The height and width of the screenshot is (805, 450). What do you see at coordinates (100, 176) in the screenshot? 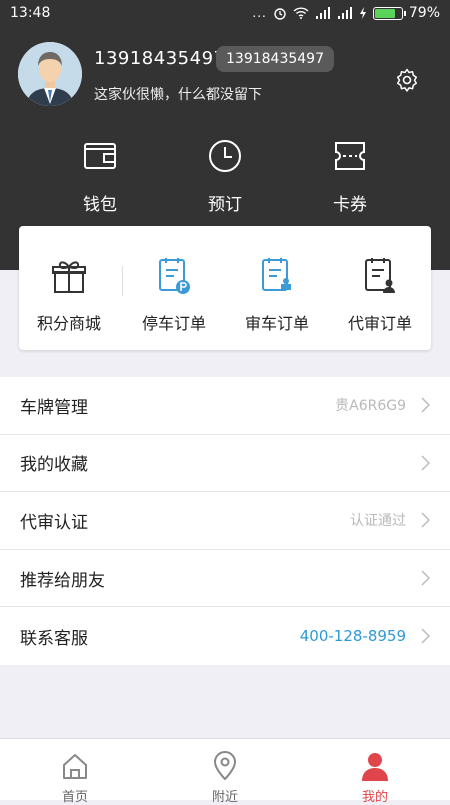
I see `quick-wallet: 钱包` at bounding box center [100, 176].